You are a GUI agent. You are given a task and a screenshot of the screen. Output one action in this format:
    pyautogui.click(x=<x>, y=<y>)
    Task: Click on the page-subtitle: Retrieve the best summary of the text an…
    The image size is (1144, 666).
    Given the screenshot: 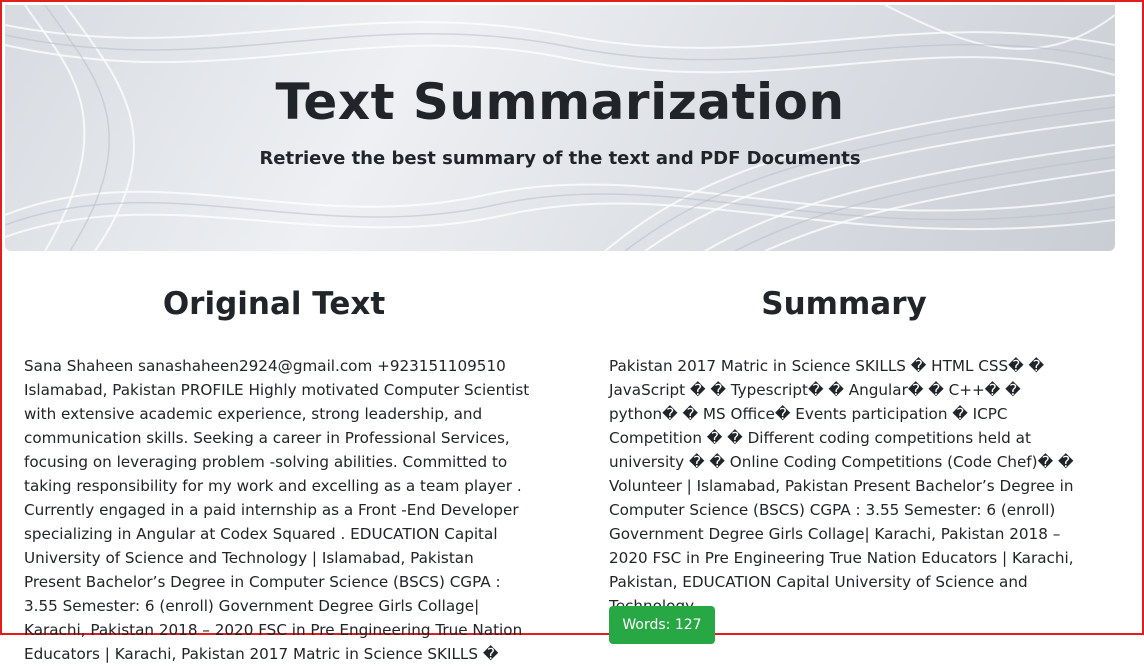 What is the action you would take?
    pyautogui.click(x=560, y=158)
    